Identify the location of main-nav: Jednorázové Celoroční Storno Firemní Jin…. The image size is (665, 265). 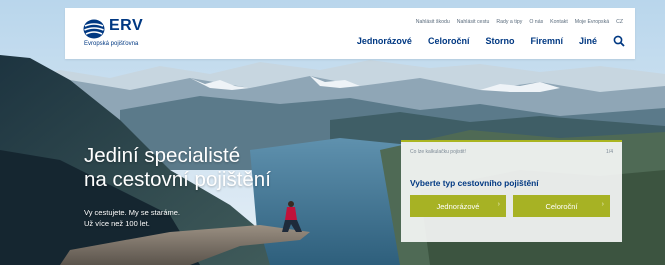
(491, 41).